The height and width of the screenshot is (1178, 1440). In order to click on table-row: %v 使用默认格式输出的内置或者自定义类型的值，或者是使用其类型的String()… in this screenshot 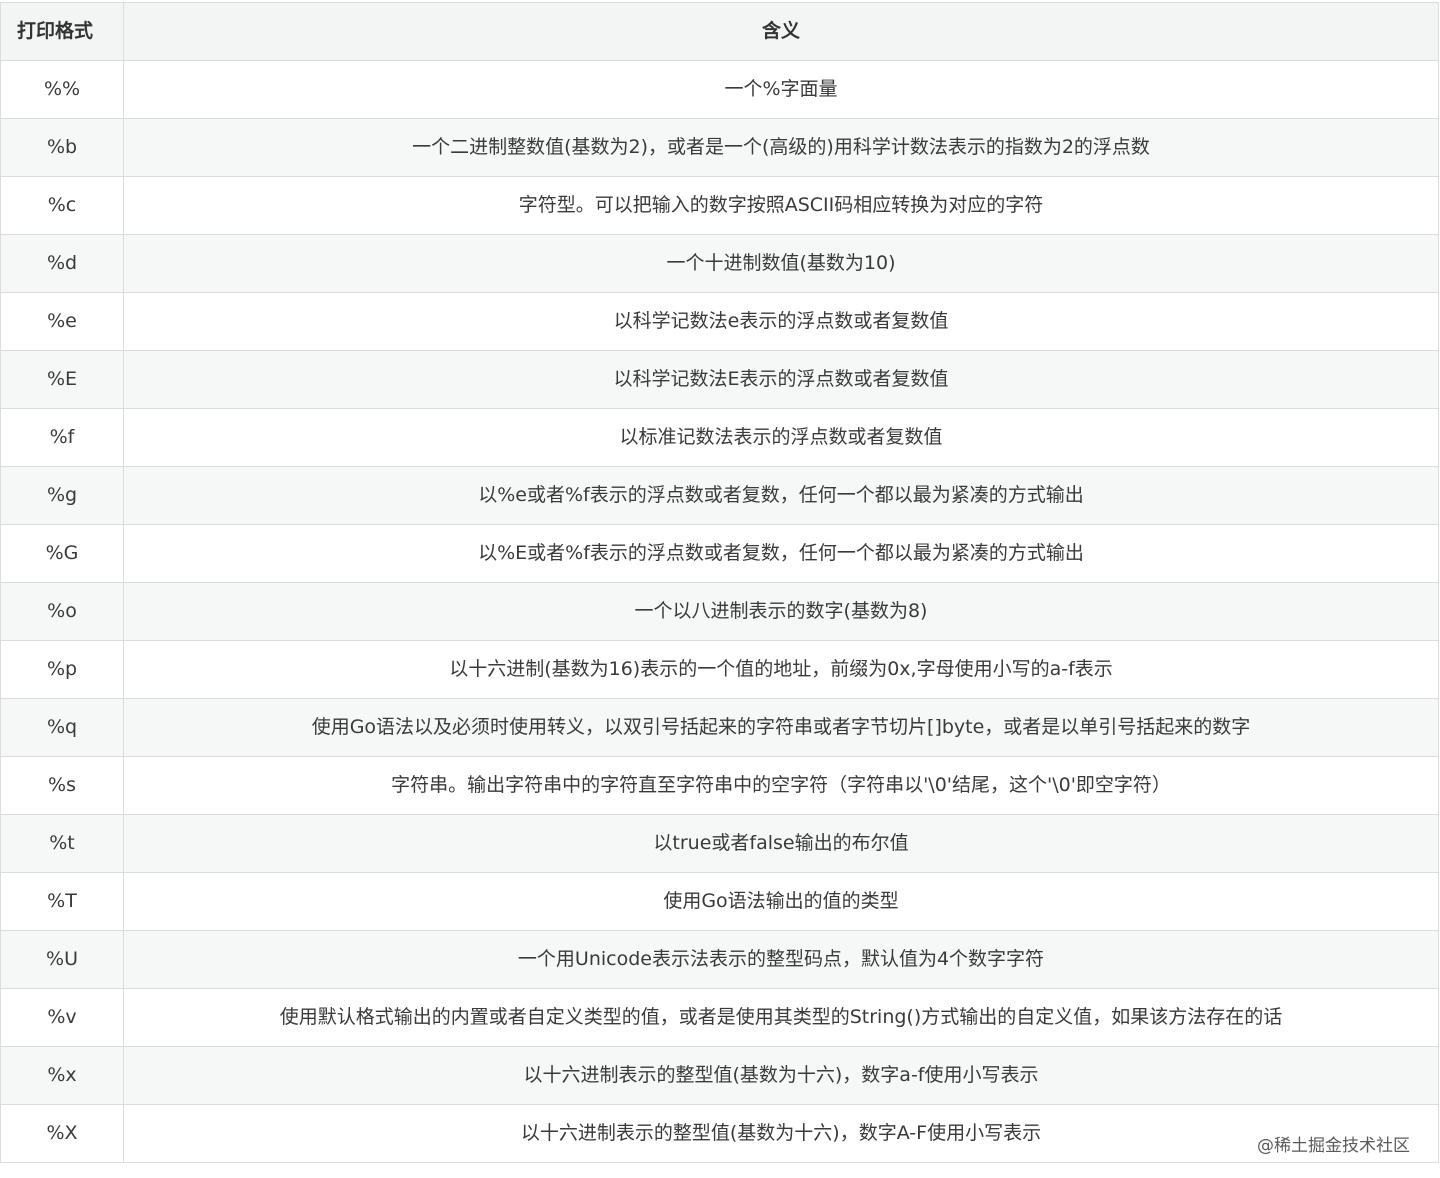, I will do `click(719, 1017)`.